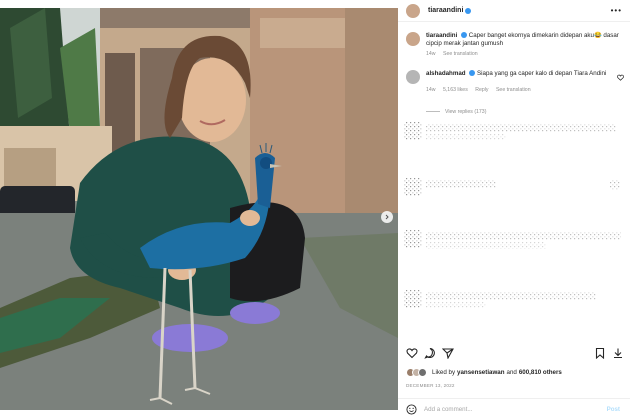 This screenshot has width=630, height=420. Describe the element at coordinates (430, 353) in the screenshot. I see `comment-icon` at that location.